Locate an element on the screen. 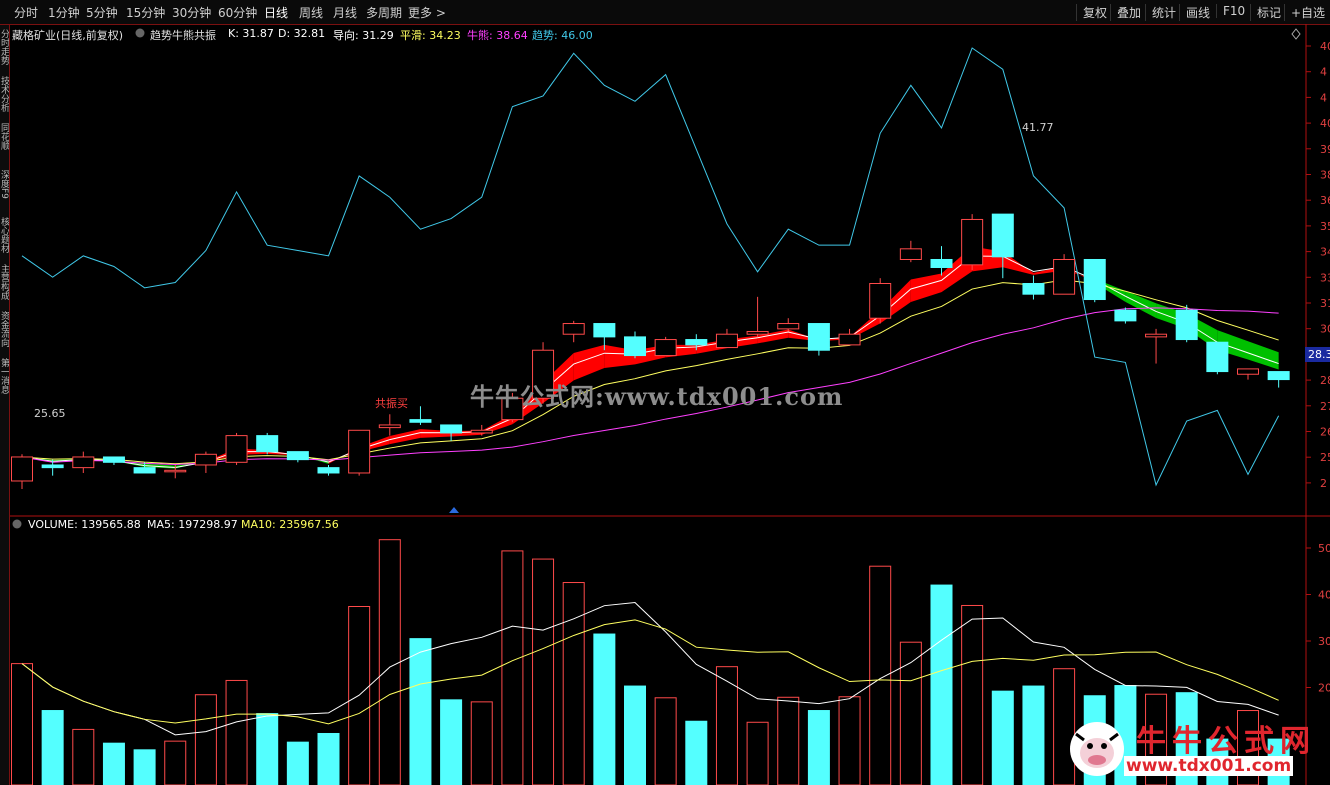  qs-value: 趋势: 46.00 is located at coordinates (562, 35).